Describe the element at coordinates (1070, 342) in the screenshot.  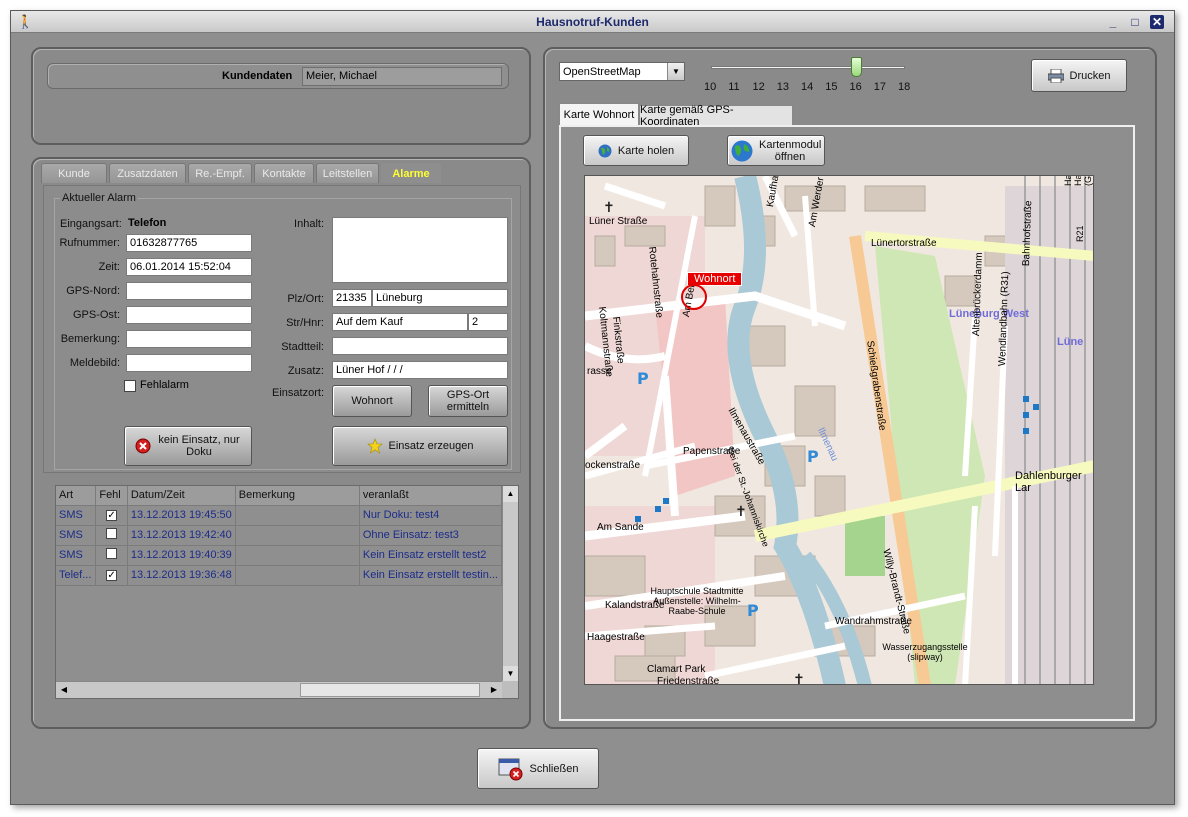
I see `map-label: Lüne` at that location.